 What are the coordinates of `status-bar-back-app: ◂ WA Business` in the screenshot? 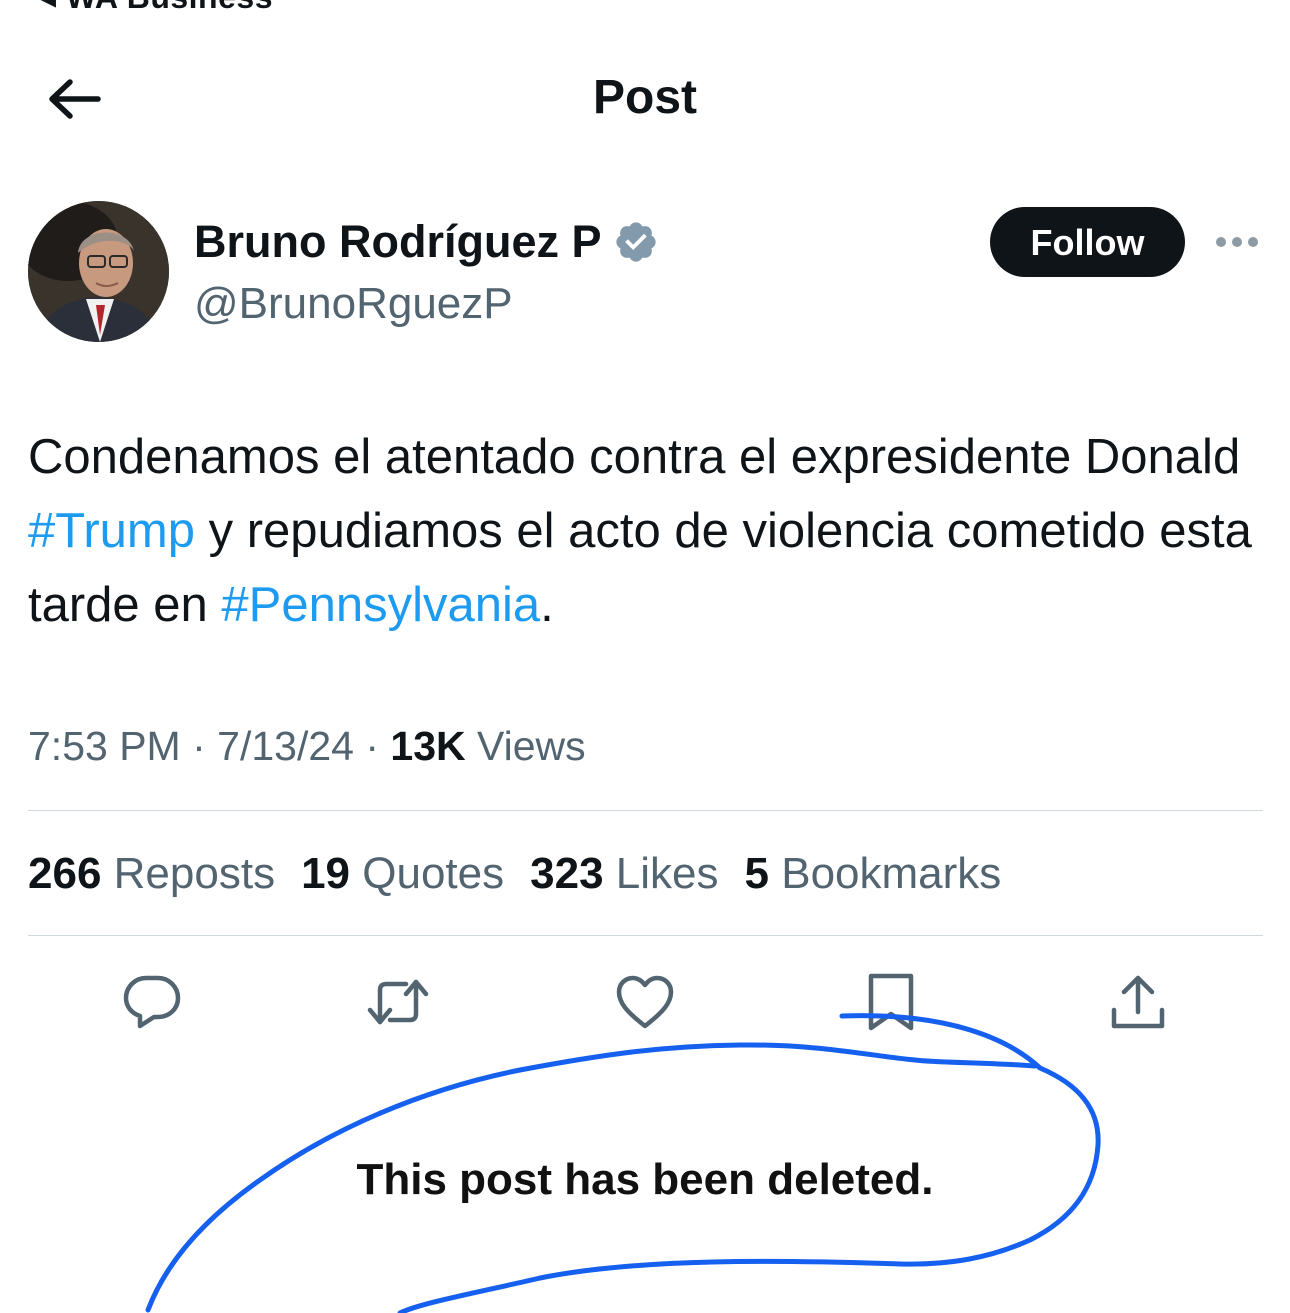 It's located at (156, 8).